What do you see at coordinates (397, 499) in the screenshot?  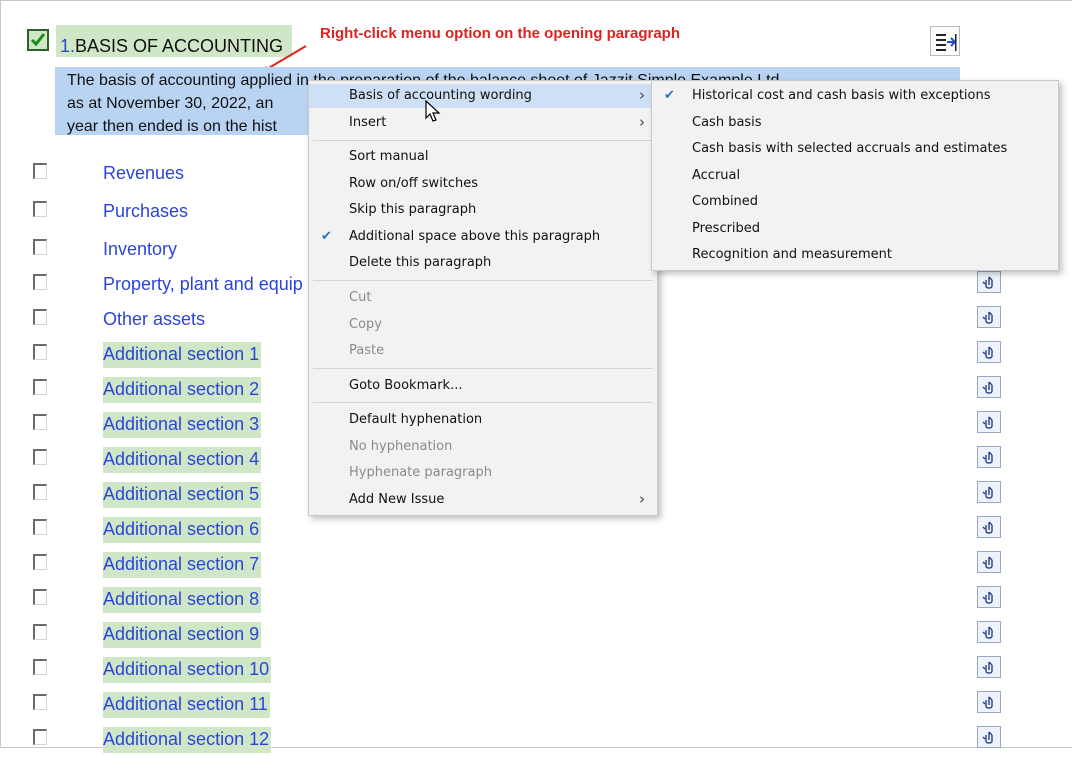 I see `menu-item-label: Add New Issue` at bounding box center [397, 499].